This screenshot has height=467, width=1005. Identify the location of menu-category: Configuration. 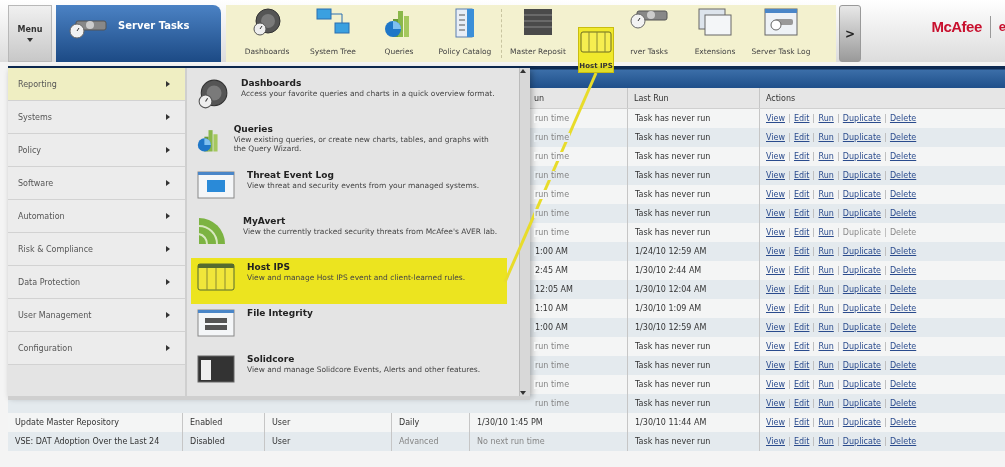
(96, 348).